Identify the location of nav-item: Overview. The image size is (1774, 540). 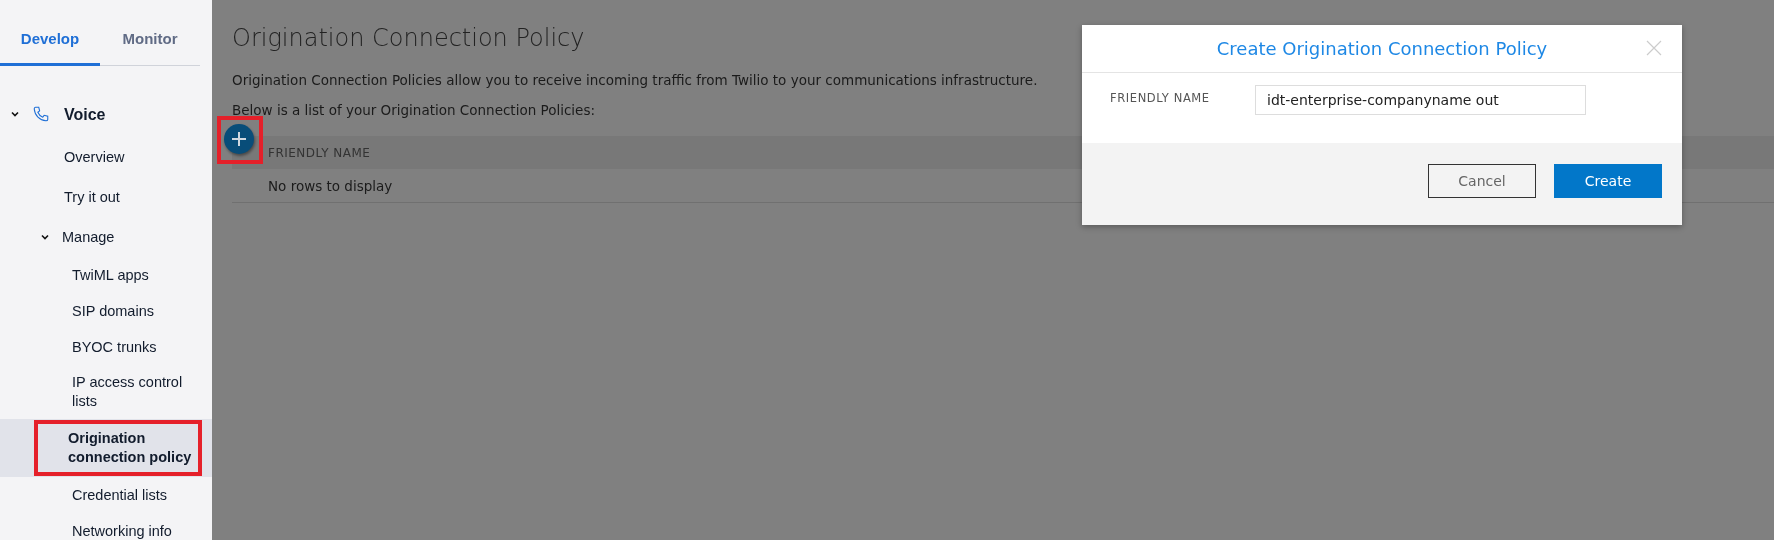
(106, 157).